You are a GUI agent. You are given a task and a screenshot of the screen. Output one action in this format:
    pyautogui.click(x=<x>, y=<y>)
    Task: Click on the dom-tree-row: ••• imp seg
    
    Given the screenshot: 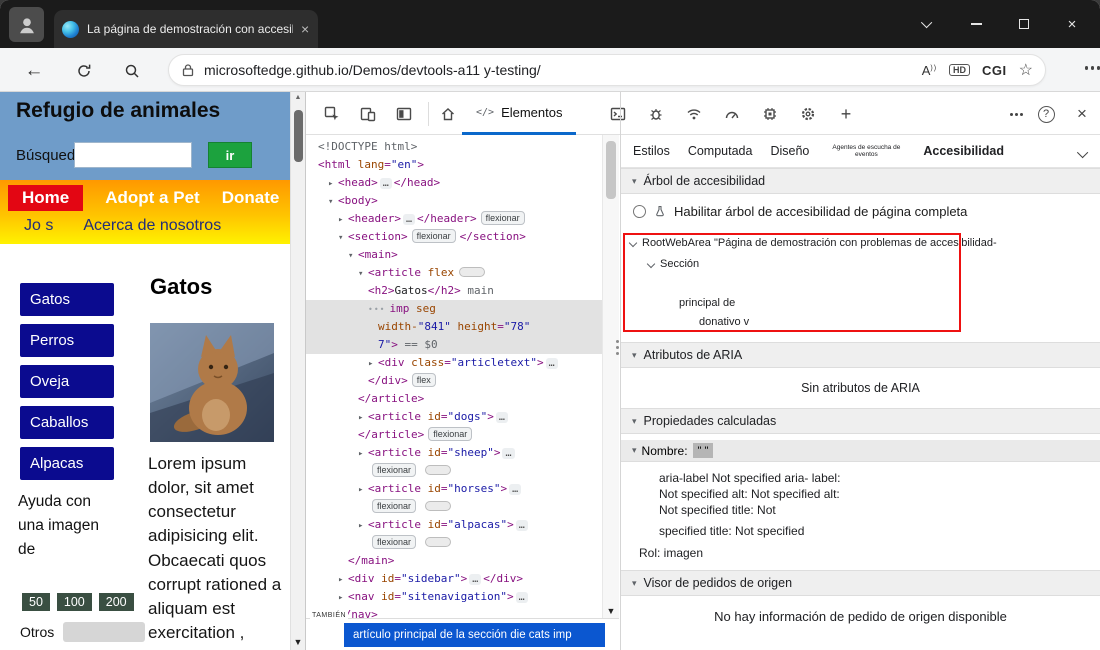 What is the action you would take?
    pyautogui.click(x=454, y=309)
    